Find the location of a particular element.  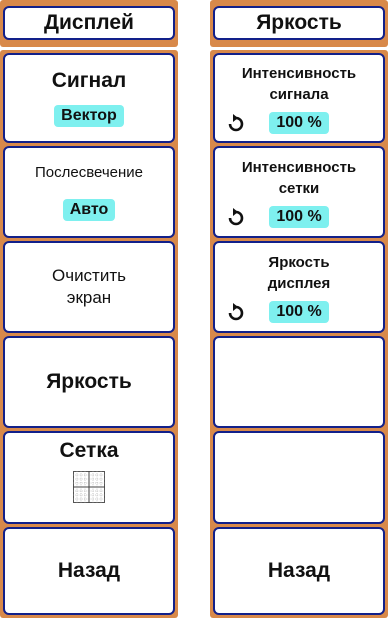

display-brightness-value-badge: 100 % is located at coordinates (299, 311).